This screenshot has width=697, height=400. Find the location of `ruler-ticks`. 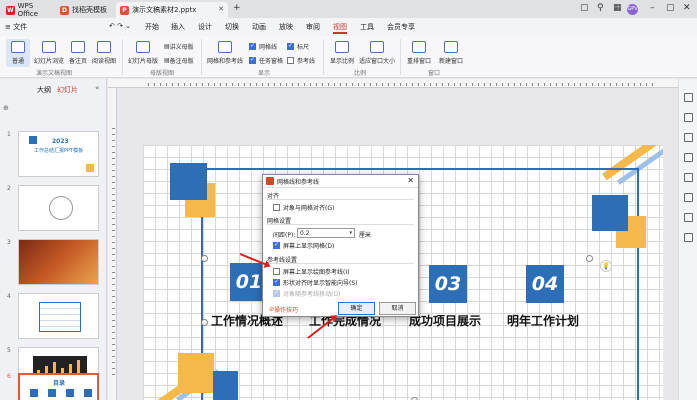

ruler-ticks is located at coordinates (113, 254).